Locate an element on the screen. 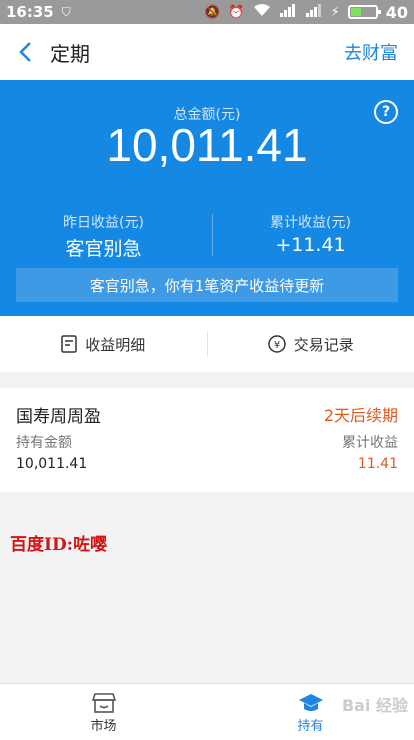 This screenshot has width=414, height=740. yen-circle-icon: ¥ is located at coordinates (277, 344).